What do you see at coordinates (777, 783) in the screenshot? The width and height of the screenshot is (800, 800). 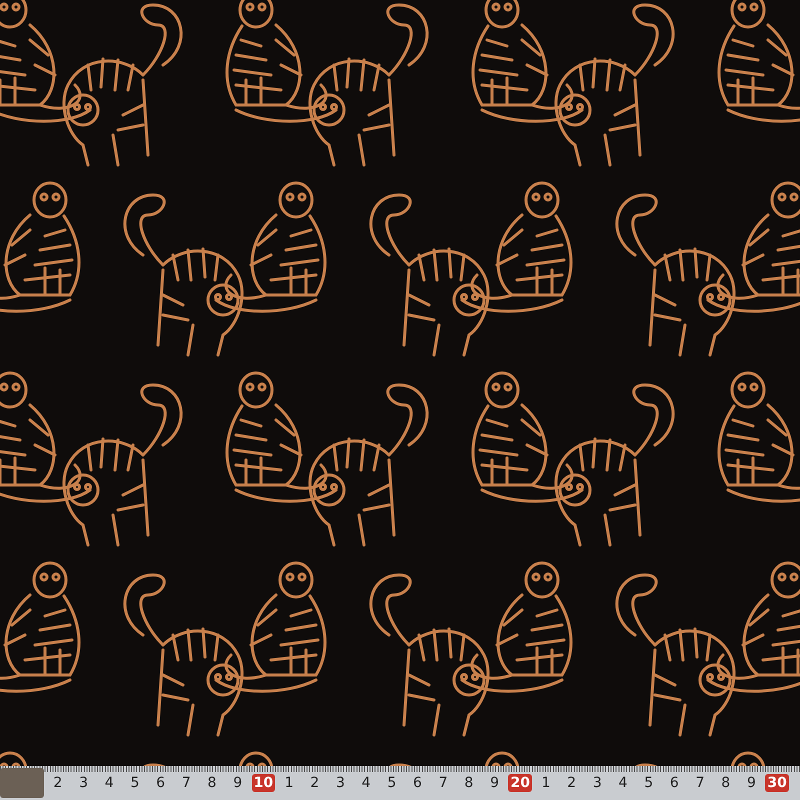 I see `ruler-number: 30` at bounding box center [777, 783].